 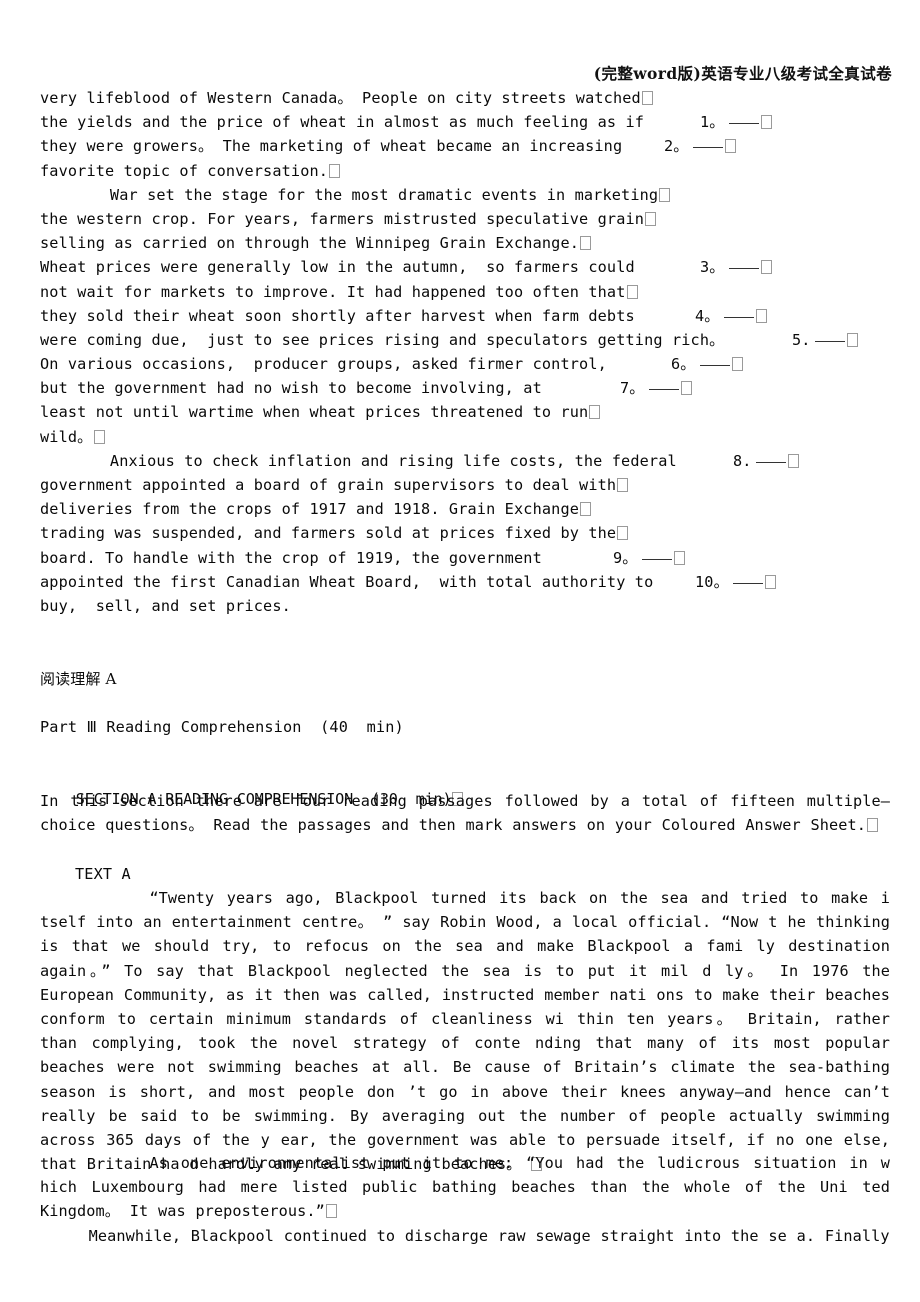 I want to click on answer-blank-number: 1。, so click(x=712, y=122).